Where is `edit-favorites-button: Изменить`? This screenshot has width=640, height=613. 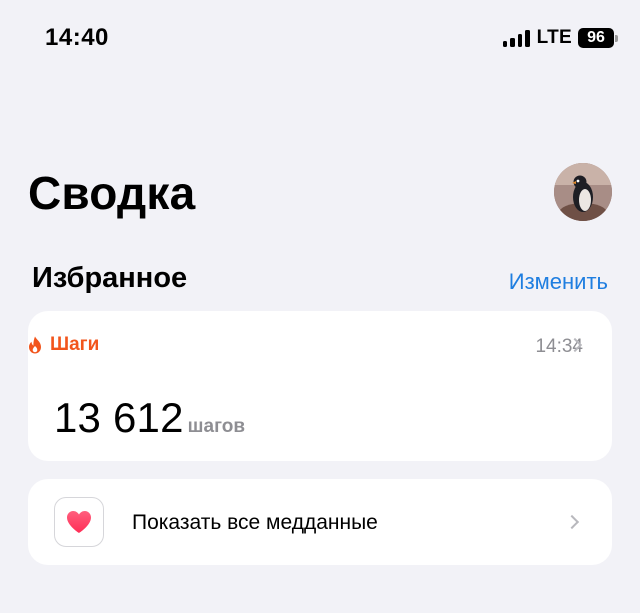
edit-favorites-button: Изменить is located at coordinates (558, 282).